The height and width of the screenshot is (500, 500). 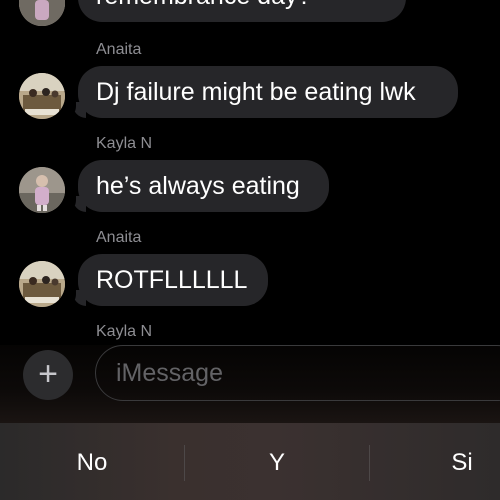 I want to click on message-input: iMessage, so click(x=297, y=373).